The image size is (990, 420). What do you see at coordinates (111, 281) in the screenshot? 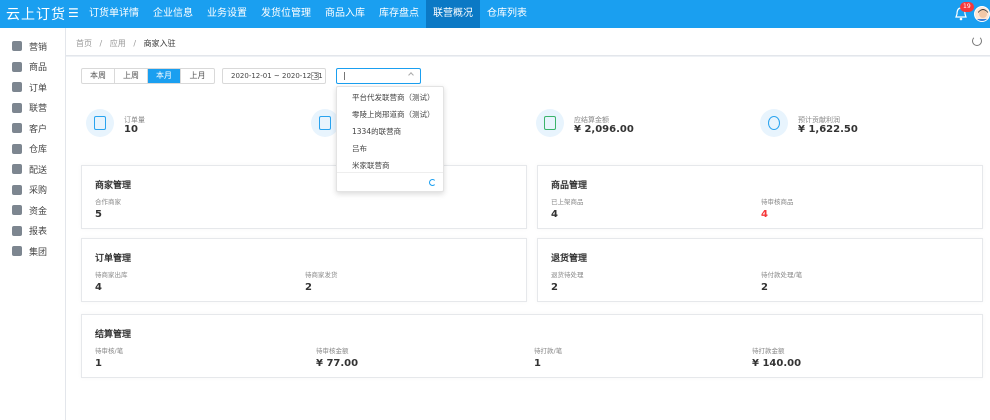
I see `card-field: 待商家出库 4` at bounding box center [111, 281].